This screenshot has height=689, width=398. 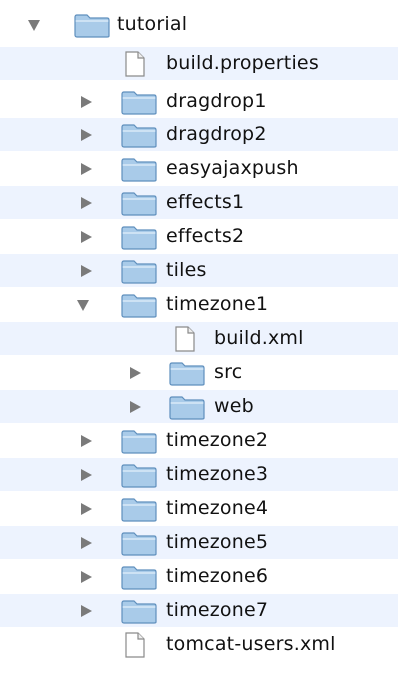 I want to click on tree-item-label: timezone7, so click(x=217, y=610).